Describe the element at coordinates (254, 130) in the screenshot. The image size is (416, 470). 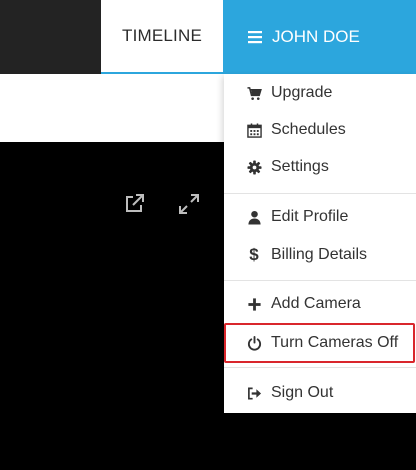
I see `calendar-icon` at that location.